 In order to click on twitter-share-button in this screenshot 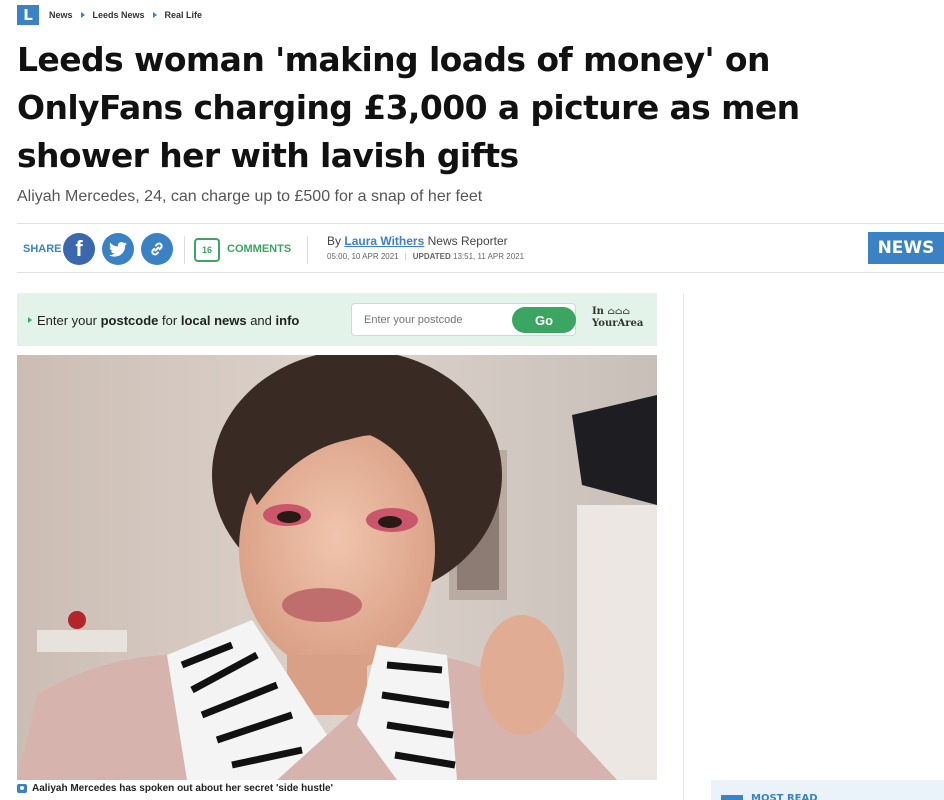, I will do `click(118, 249)`.